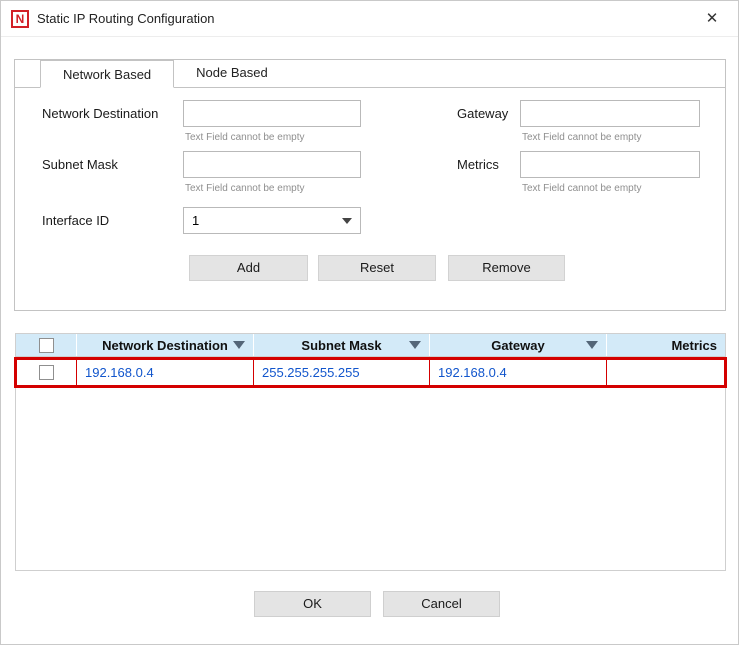 The width and height of the screenshot is (739, 645). What do you see at coordinates (666, 372) in the screenshot?
I see `cell-metrics` at bounding box center [666, 372].